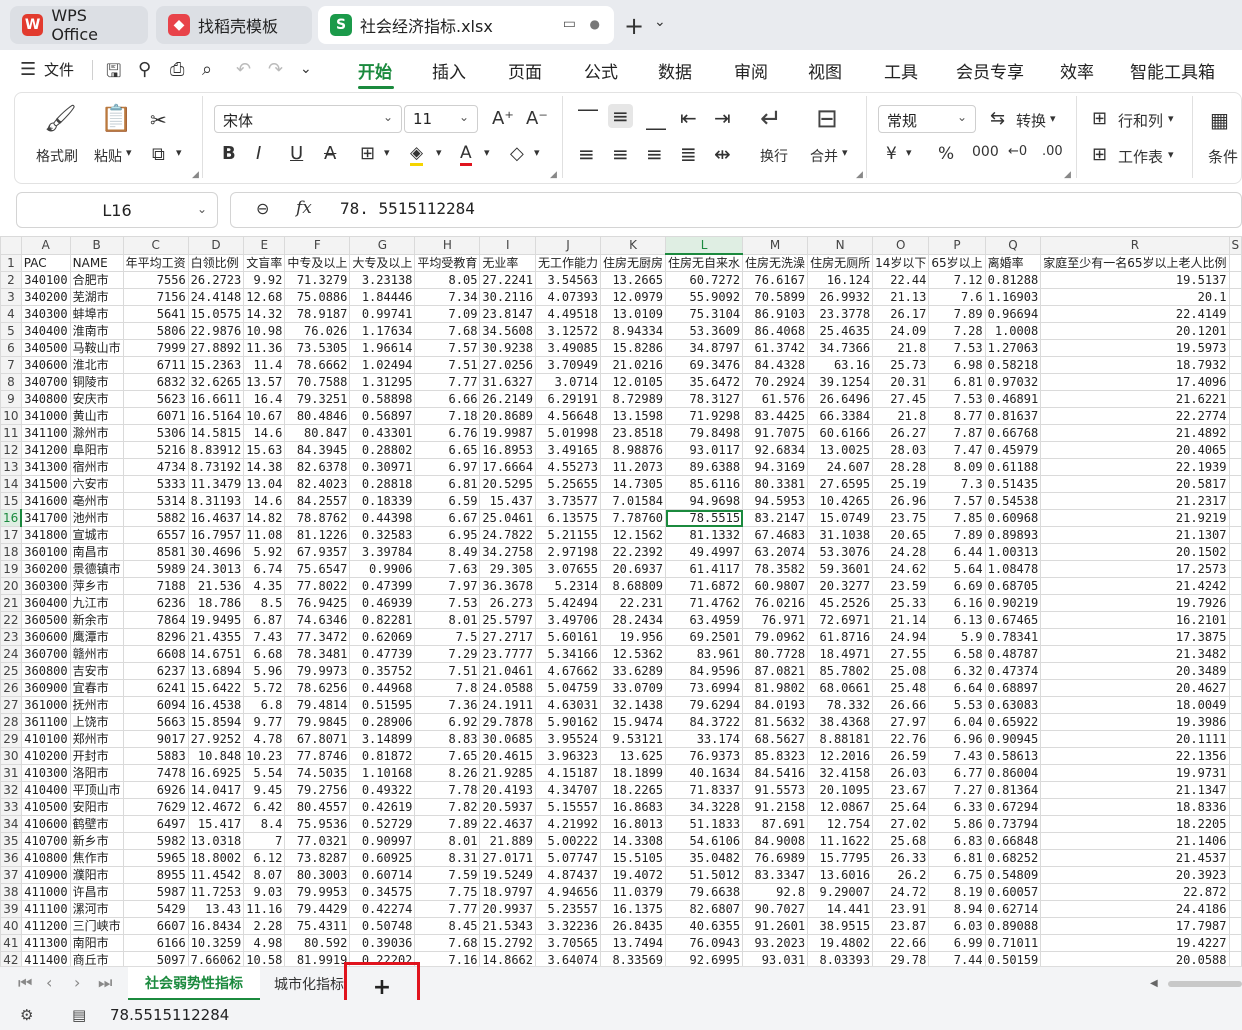  Describe the element at coordinates (1135, 654) in the screenshot. I see `cell: 21.3482` at that location.